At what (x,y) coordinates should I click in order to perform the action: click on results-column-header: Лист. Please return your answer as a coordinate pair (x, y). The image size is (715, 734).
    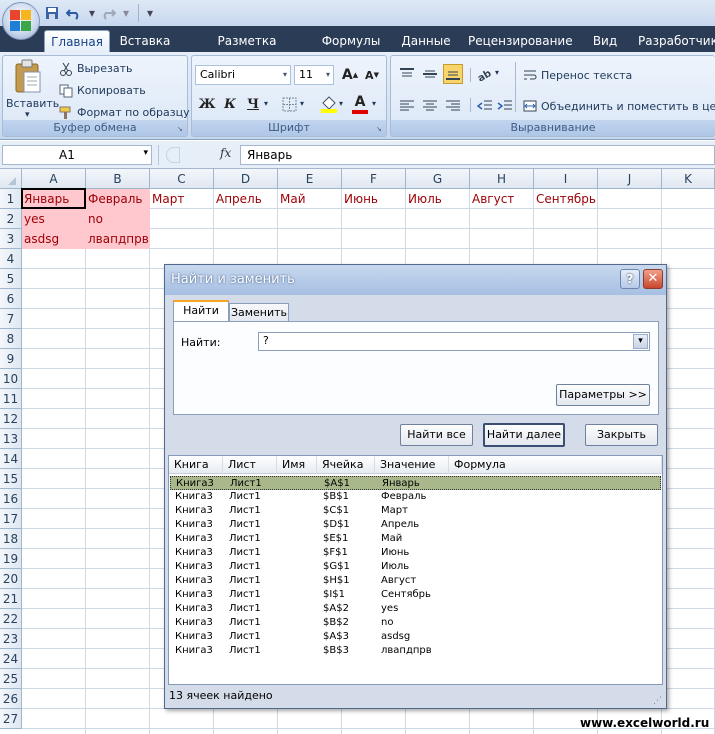
    Looking at the image, I should click on (250, 465).